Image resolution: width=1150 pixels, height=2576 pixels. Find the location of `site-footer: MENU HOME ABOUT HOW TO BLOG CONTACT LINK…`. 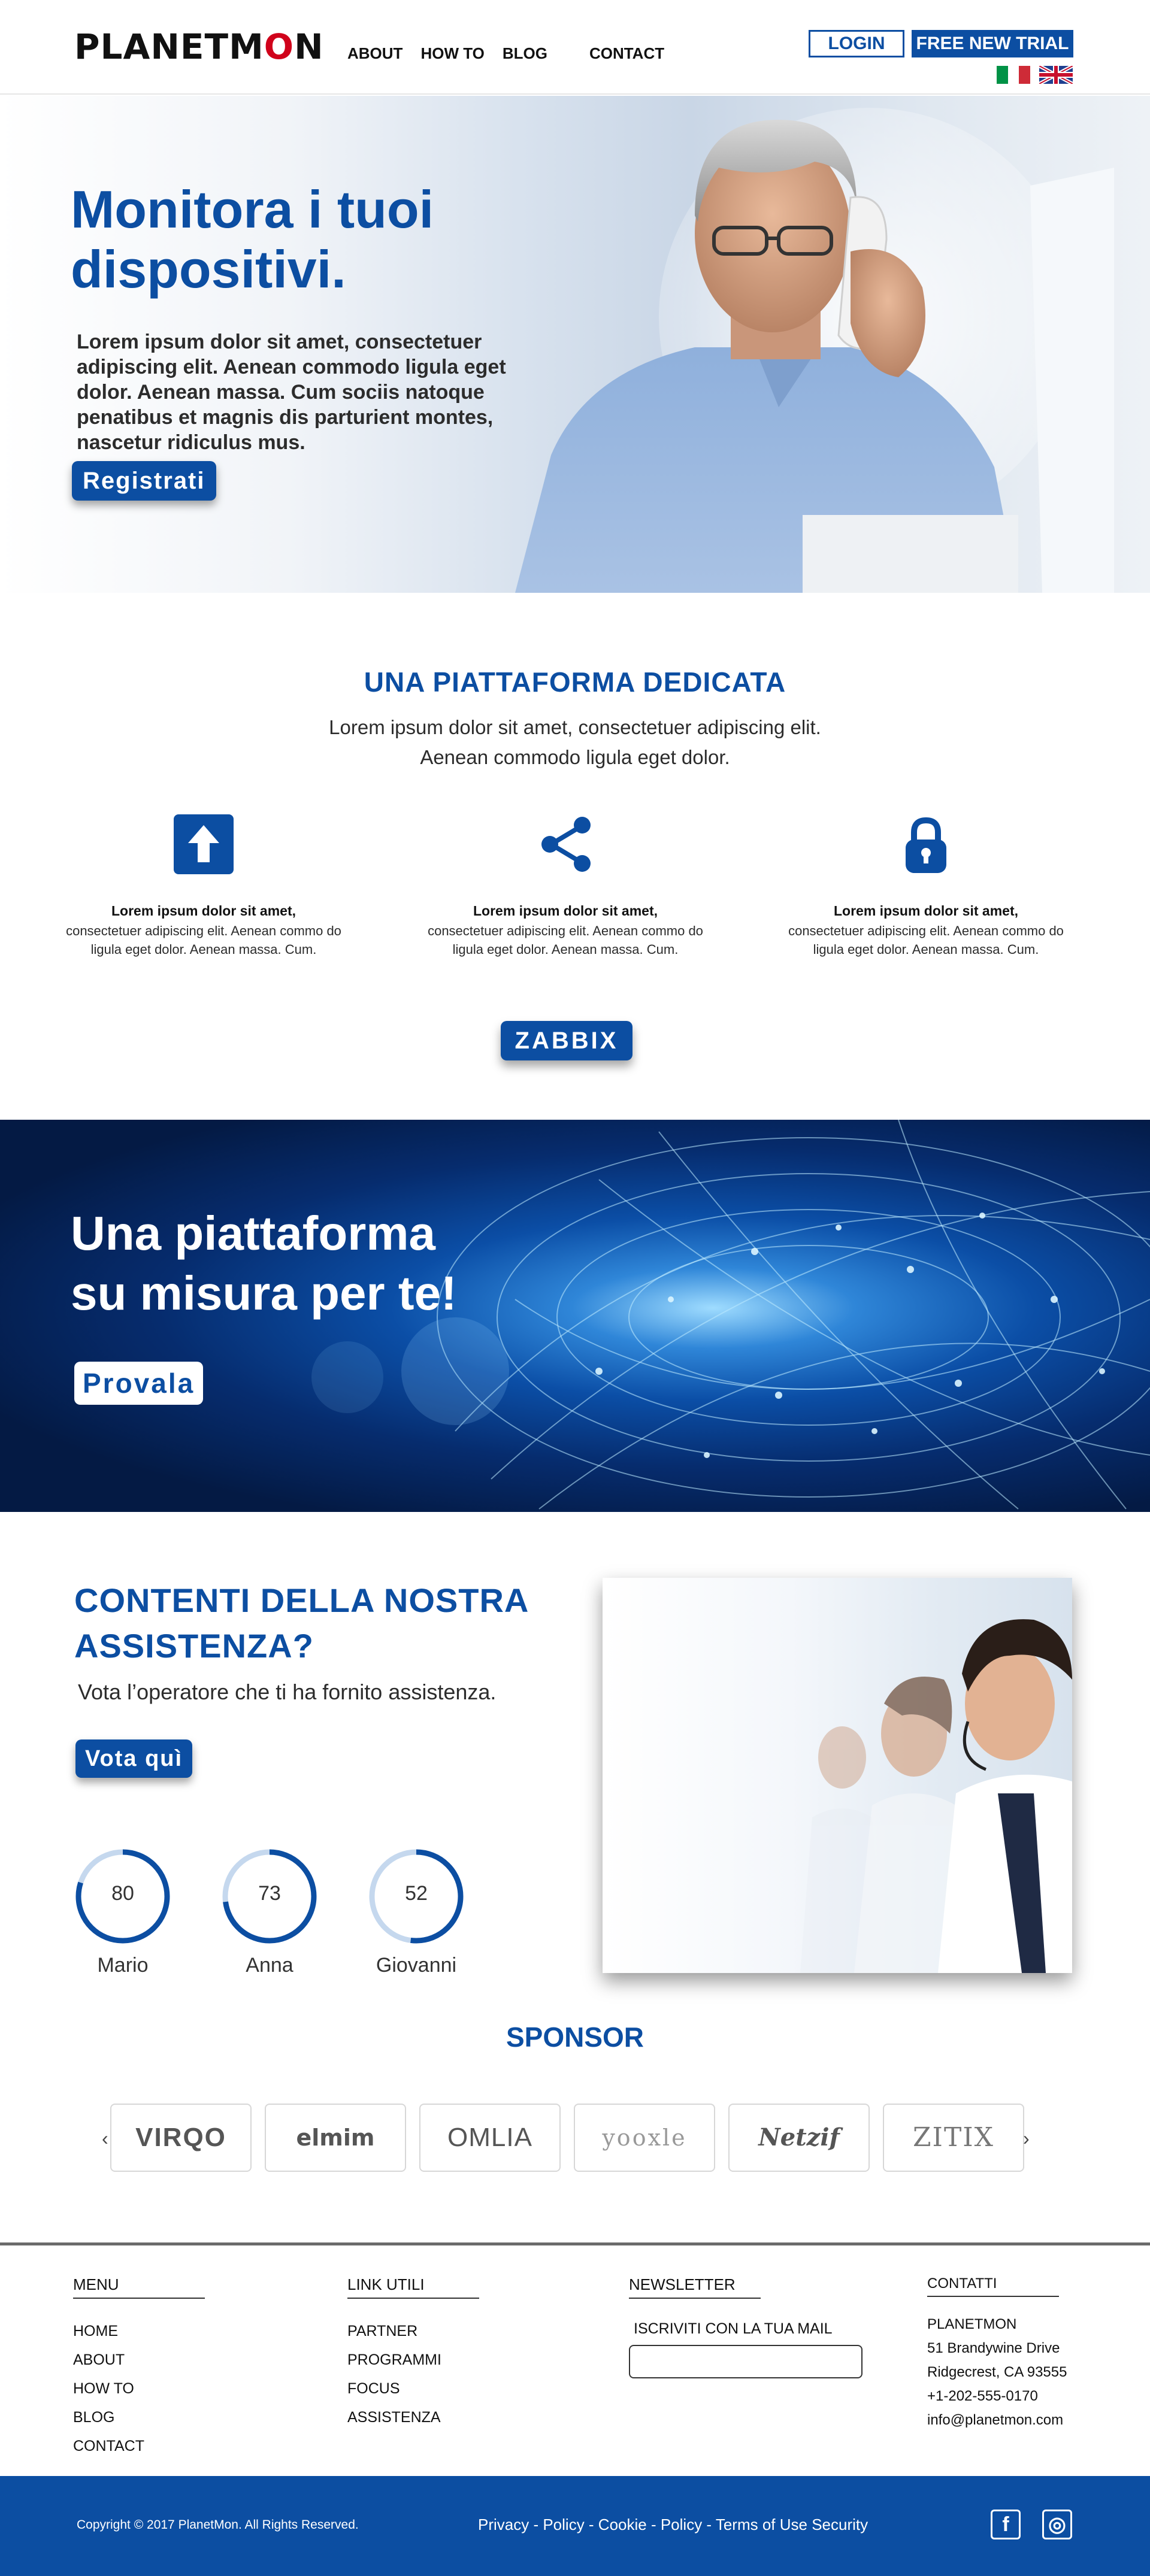

site-footer: MENU HOME ABOUT HOW TO BLOG CONTACT LINK… is located at coordinates (575, 2359).